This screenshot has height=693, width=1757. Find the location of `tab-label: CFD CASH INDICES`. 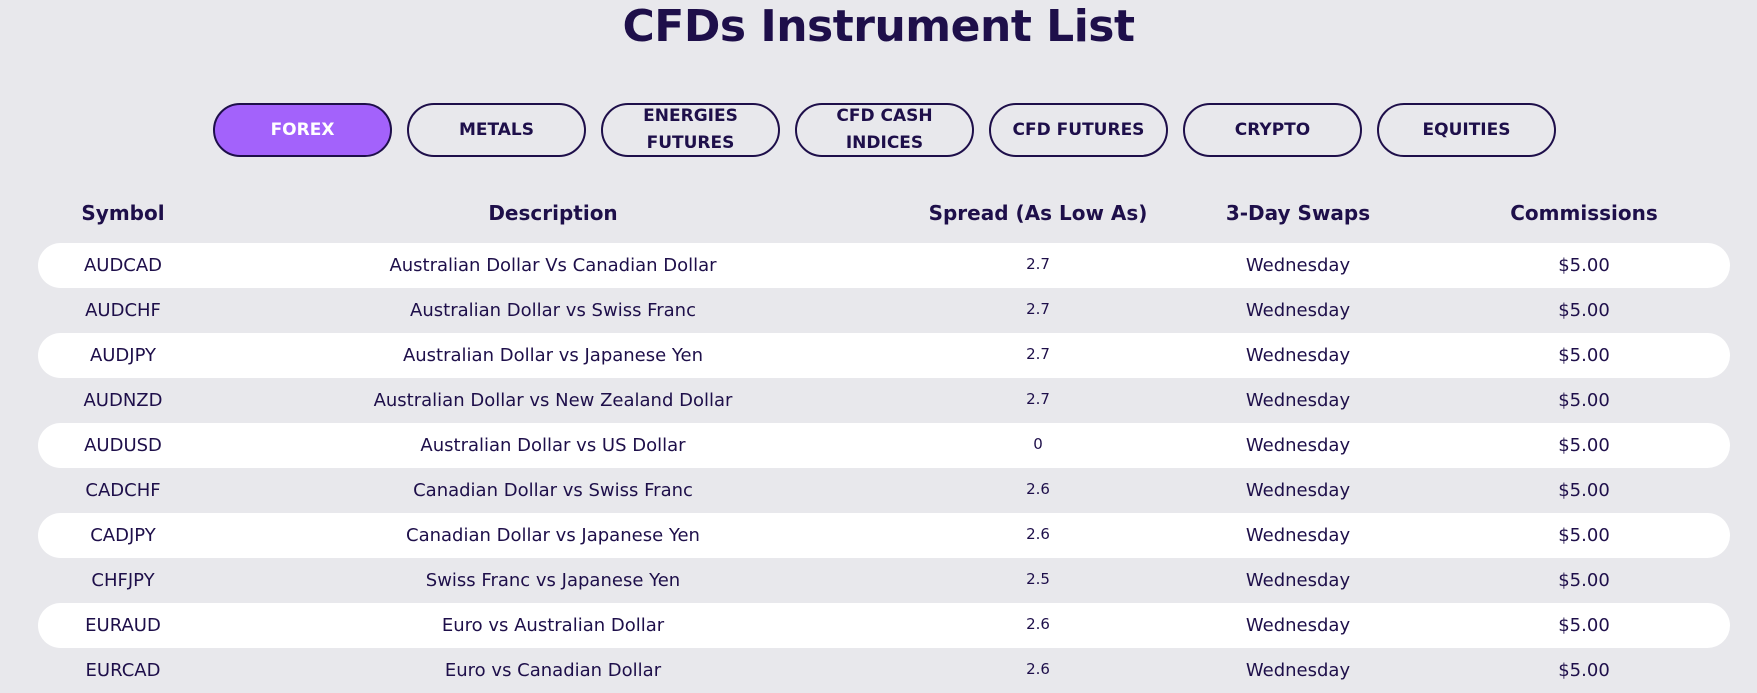

tab-label: CFD CASH INDICES is located at coordinates (884, 129).